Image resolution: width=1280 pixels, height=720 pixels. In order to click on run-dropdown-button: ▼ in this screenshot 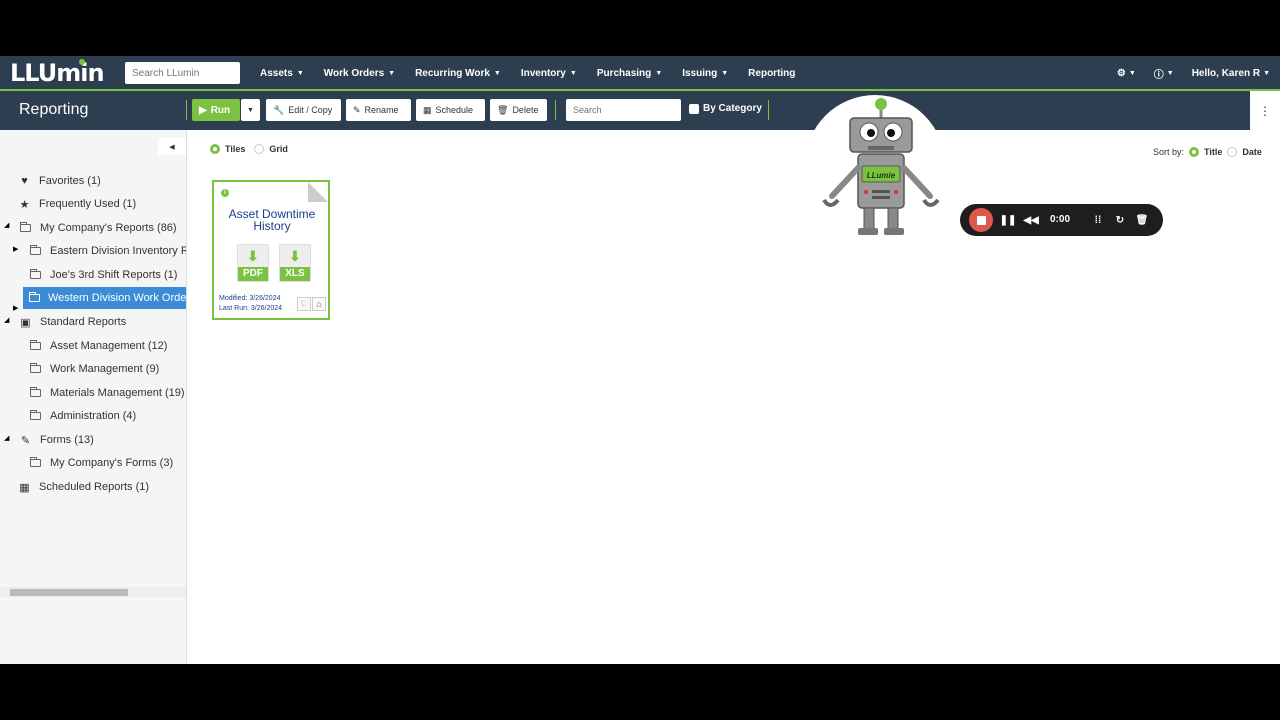, I will do `click(250, 110)`.